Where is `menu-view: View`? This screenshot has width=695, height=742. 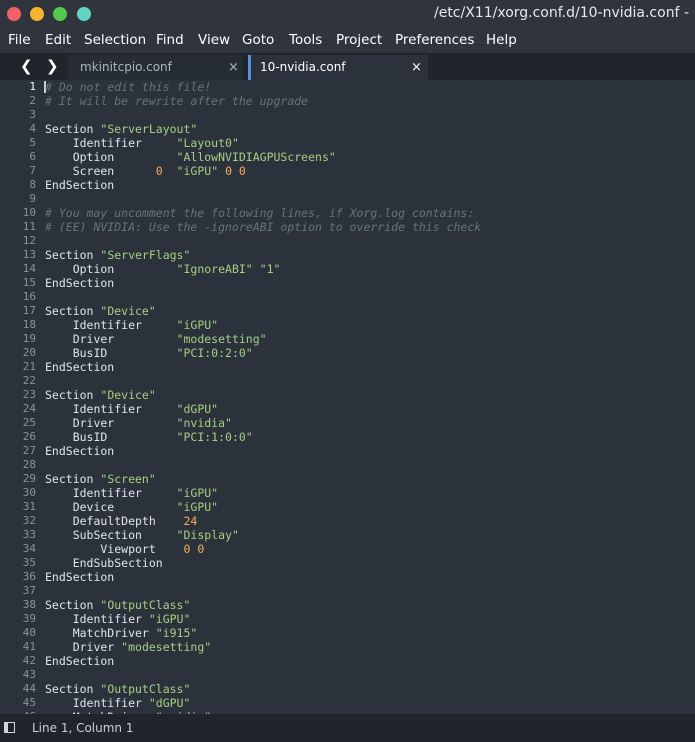 menu-view: View is located at coordinates (214, 40).